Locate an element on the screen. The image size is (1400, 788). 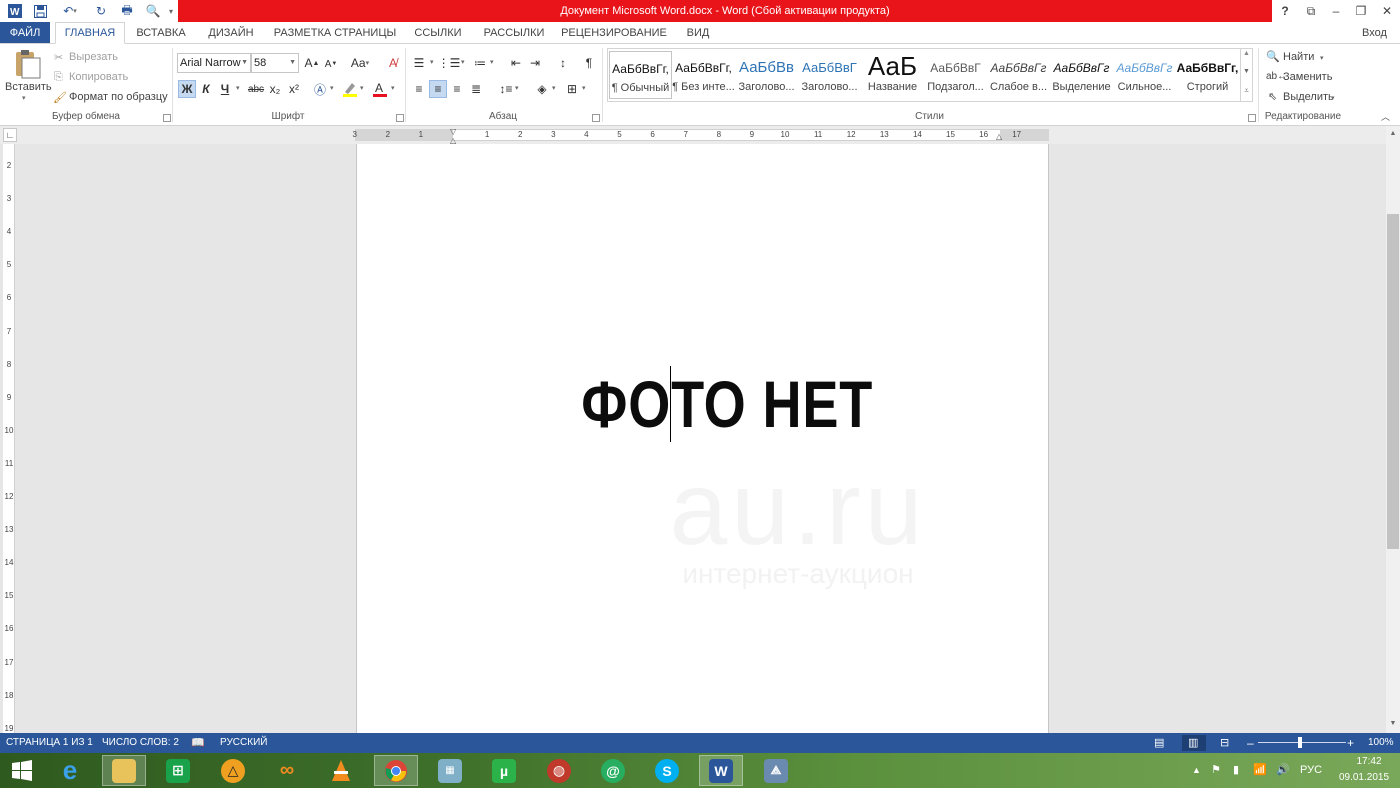
select-dropdown-icon: ▾ is located at coordinates (1333, 98).